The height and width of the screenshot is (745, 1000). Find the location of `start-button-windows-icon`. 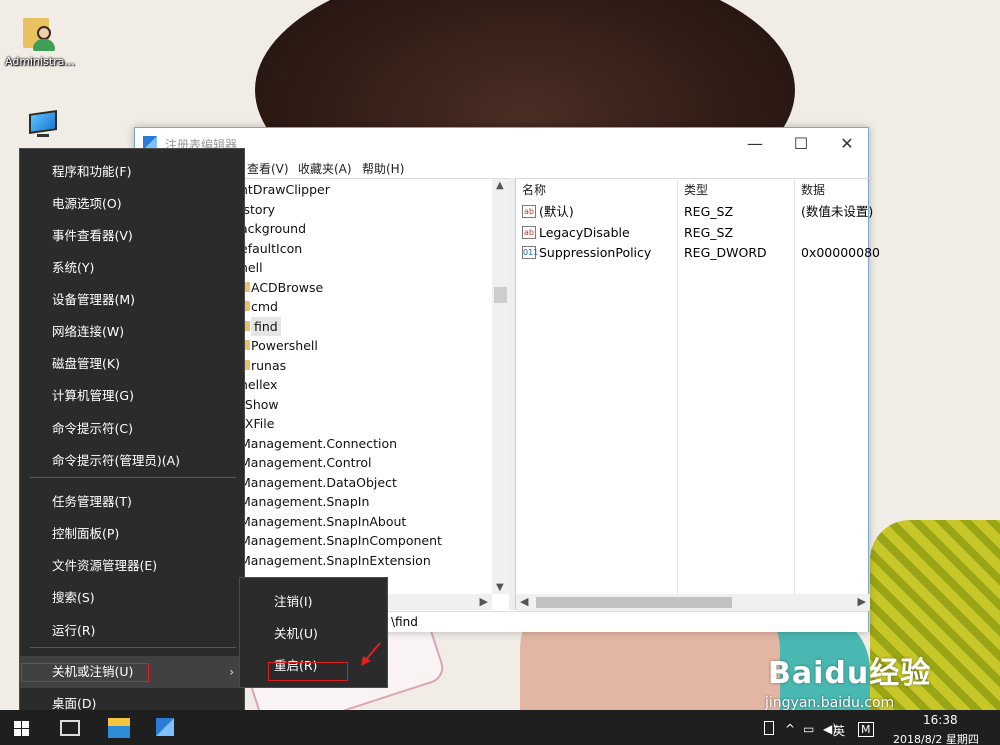

start-button-windows-icon is located at coordinates (22, 729).